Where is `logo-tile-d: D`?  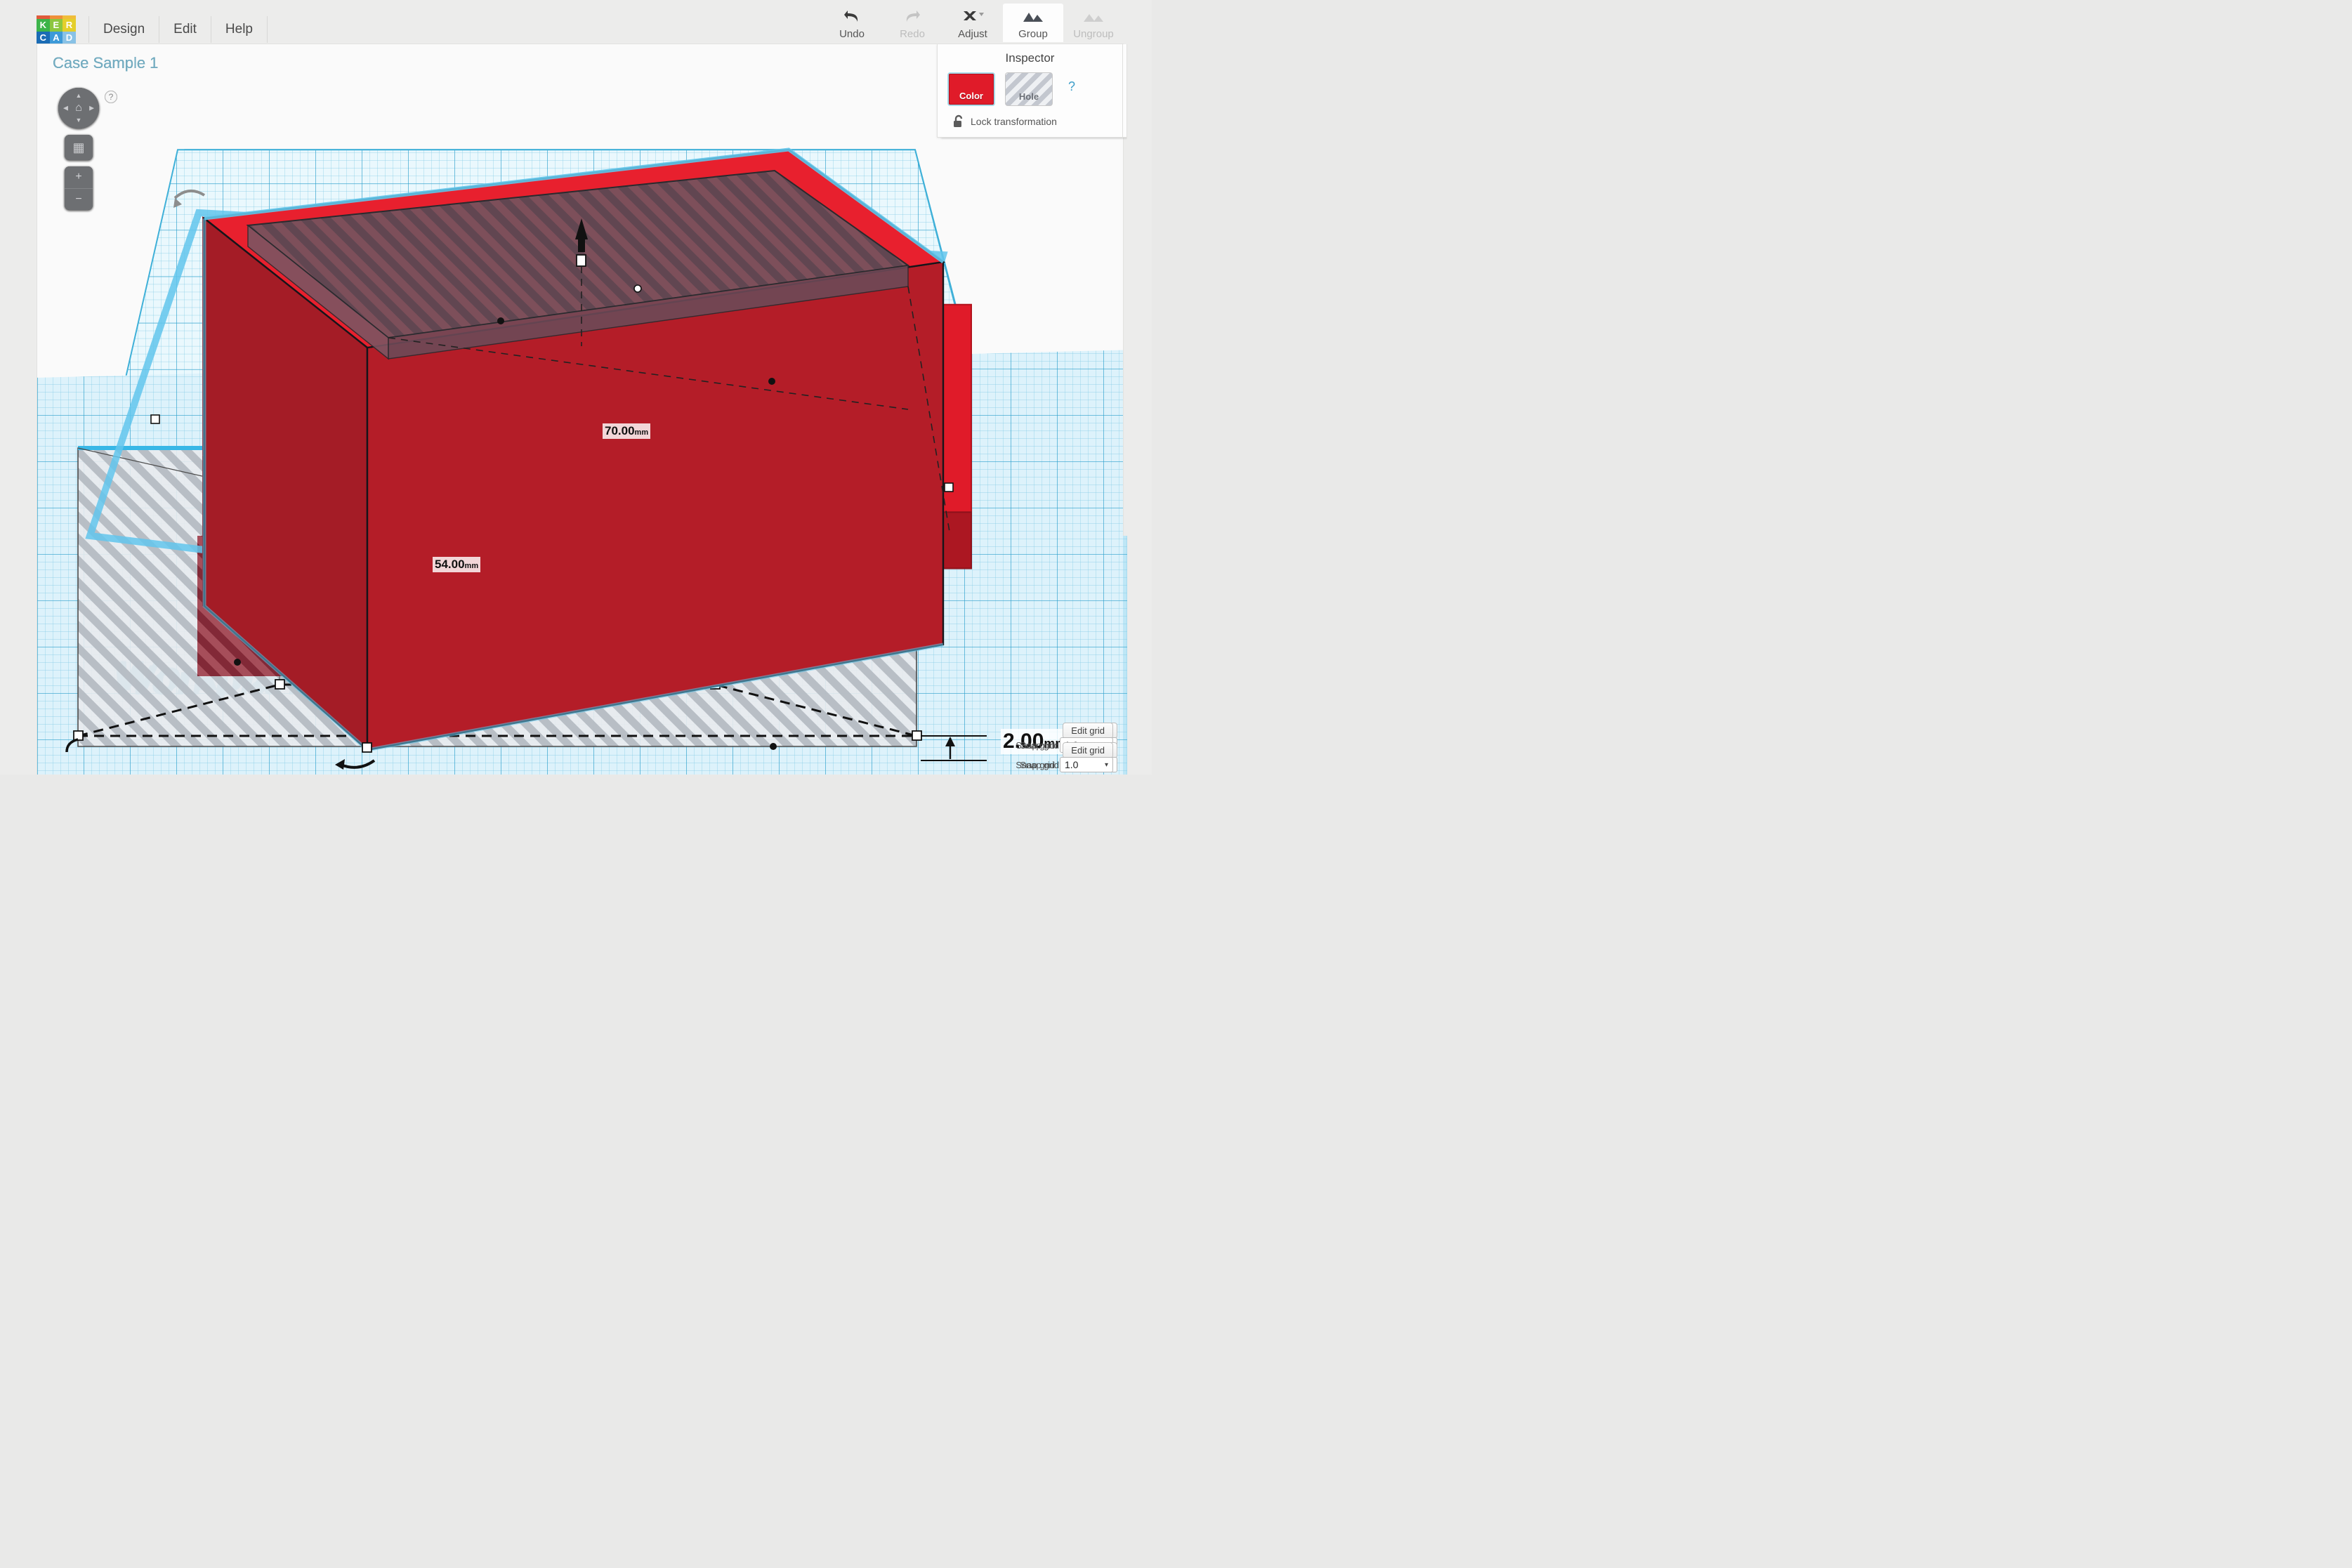 logo-tile-d: D is located at coordinates (69, 38).